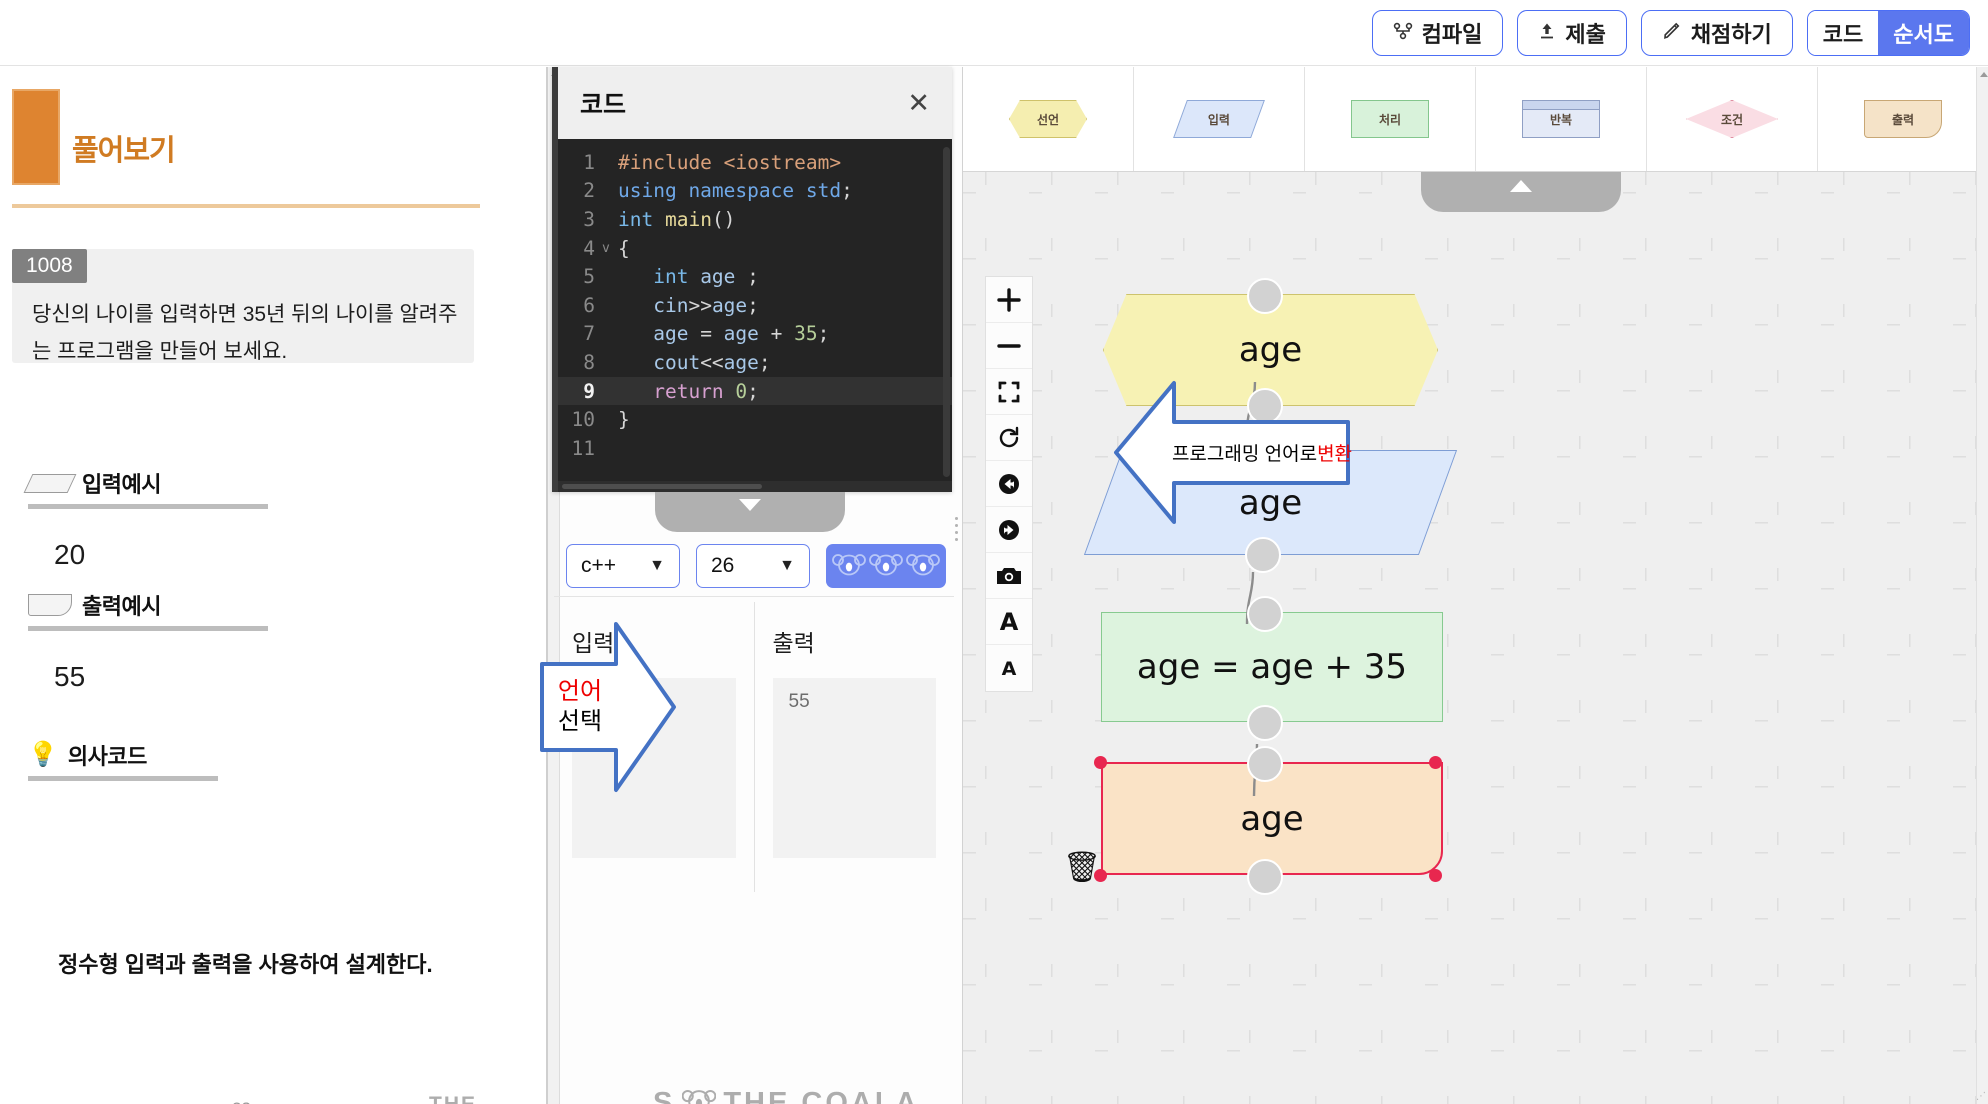 The width and height of the screenshot is (1988, 1104). Describe the element at coordinates (688, 391) in the screenshot. I see `code-line-text: return 0;` at that location.